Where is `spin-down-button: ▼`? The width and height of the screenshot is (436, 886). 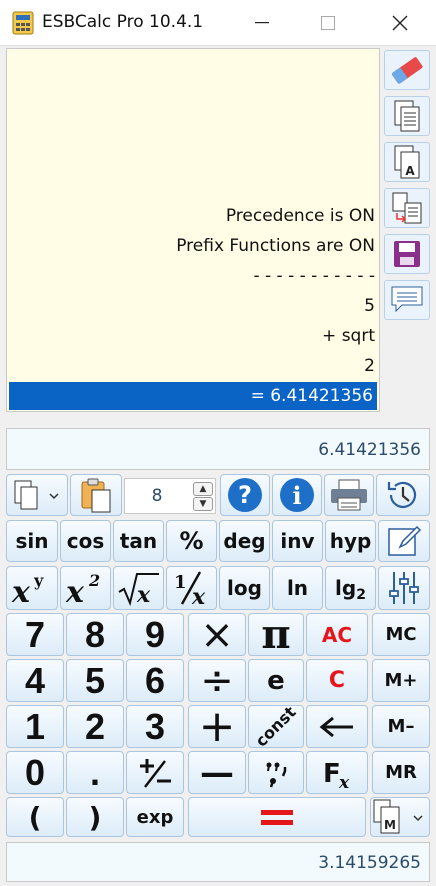
spin-down-button: ▼ is located at coordinates (203, 504).